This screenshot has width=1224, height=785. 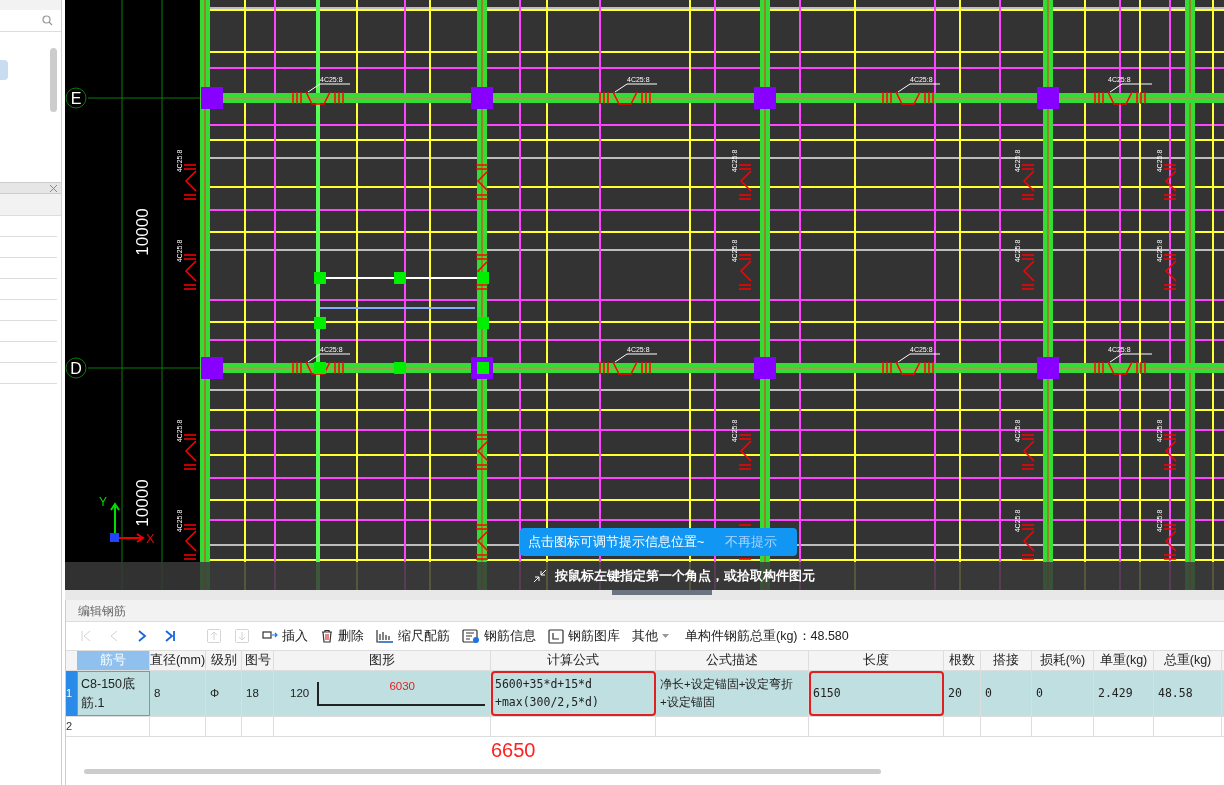 I want to click on table-cell: 6150, so click(x=876, y=693).